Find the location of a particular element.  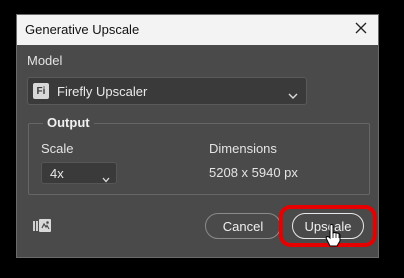

close-icon is located at coordinates (361, 28).